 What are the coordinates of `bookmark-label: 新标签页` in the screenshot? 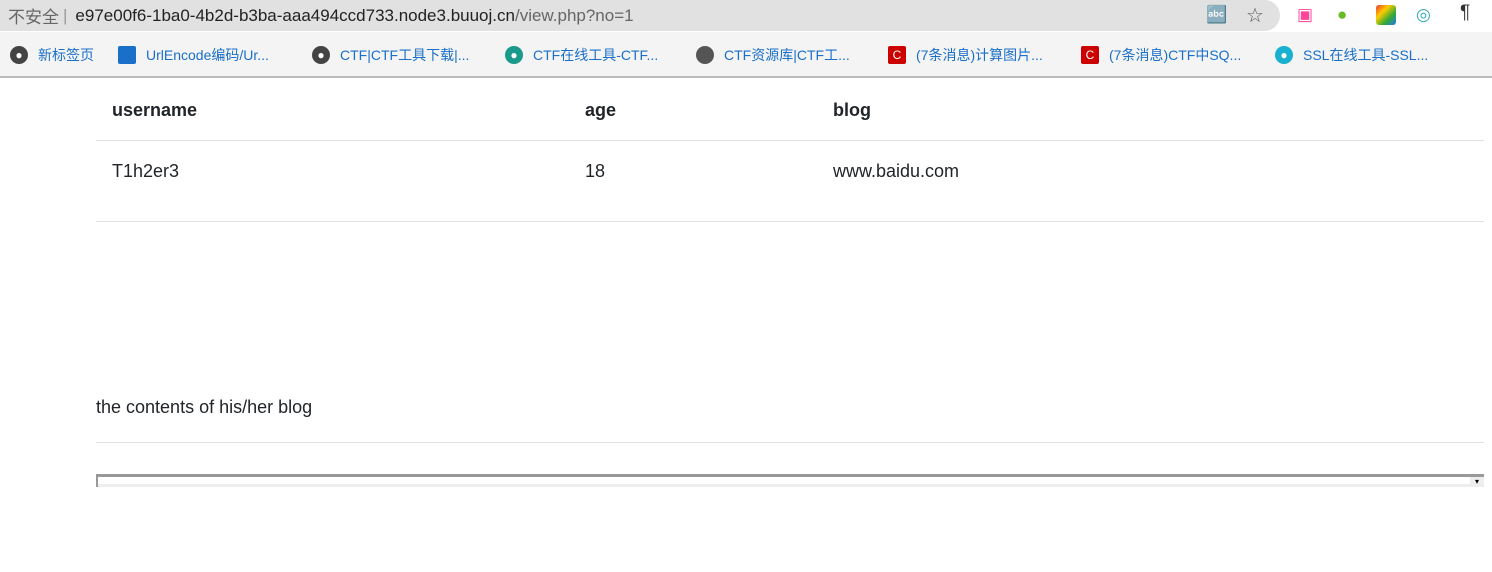 It's located at (66, 55).